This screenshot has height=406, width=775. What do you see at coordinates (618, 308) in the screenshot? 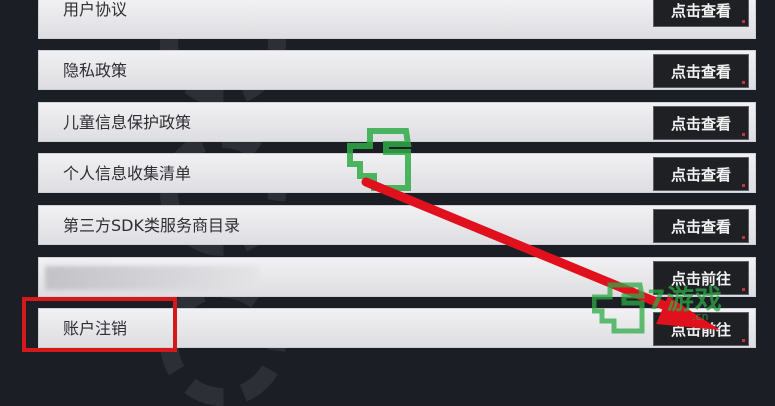
I see `watermark-logo-icon` at bounding box center [618, 308].